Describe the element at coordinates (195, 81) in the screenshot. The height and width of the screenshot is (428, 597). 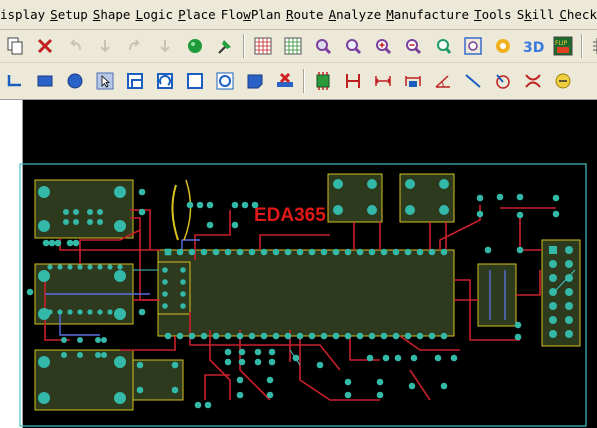
I see `square-icon` at that location.